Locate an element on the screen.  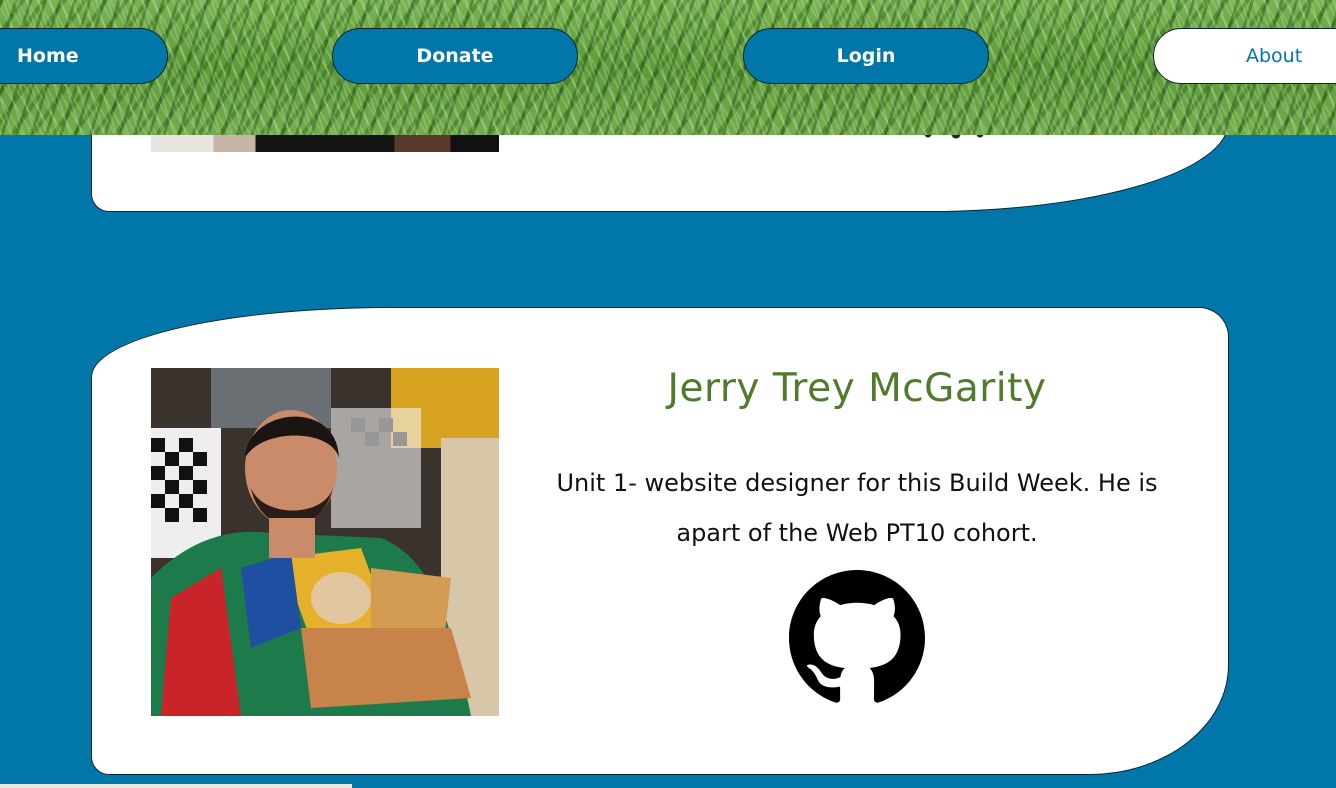
github-link is located at coordinates (857, 638).